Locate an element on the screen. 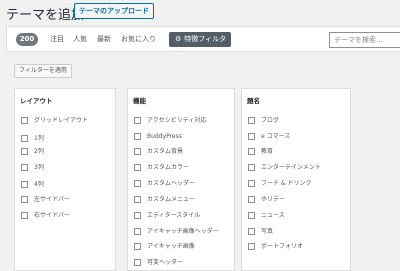  filter-option: ブログ is located at coordinates (263, 121).